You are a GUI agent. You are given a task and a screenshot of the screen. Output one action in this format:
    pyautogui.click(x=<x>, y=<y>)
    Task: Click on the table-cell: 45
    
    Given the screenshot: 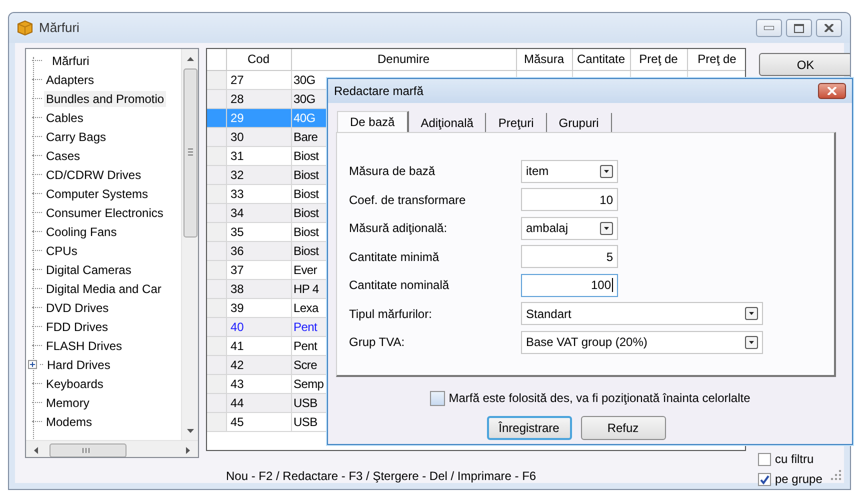 What is the action you would take?
    pyautogui.click(x=237, y=421)
    